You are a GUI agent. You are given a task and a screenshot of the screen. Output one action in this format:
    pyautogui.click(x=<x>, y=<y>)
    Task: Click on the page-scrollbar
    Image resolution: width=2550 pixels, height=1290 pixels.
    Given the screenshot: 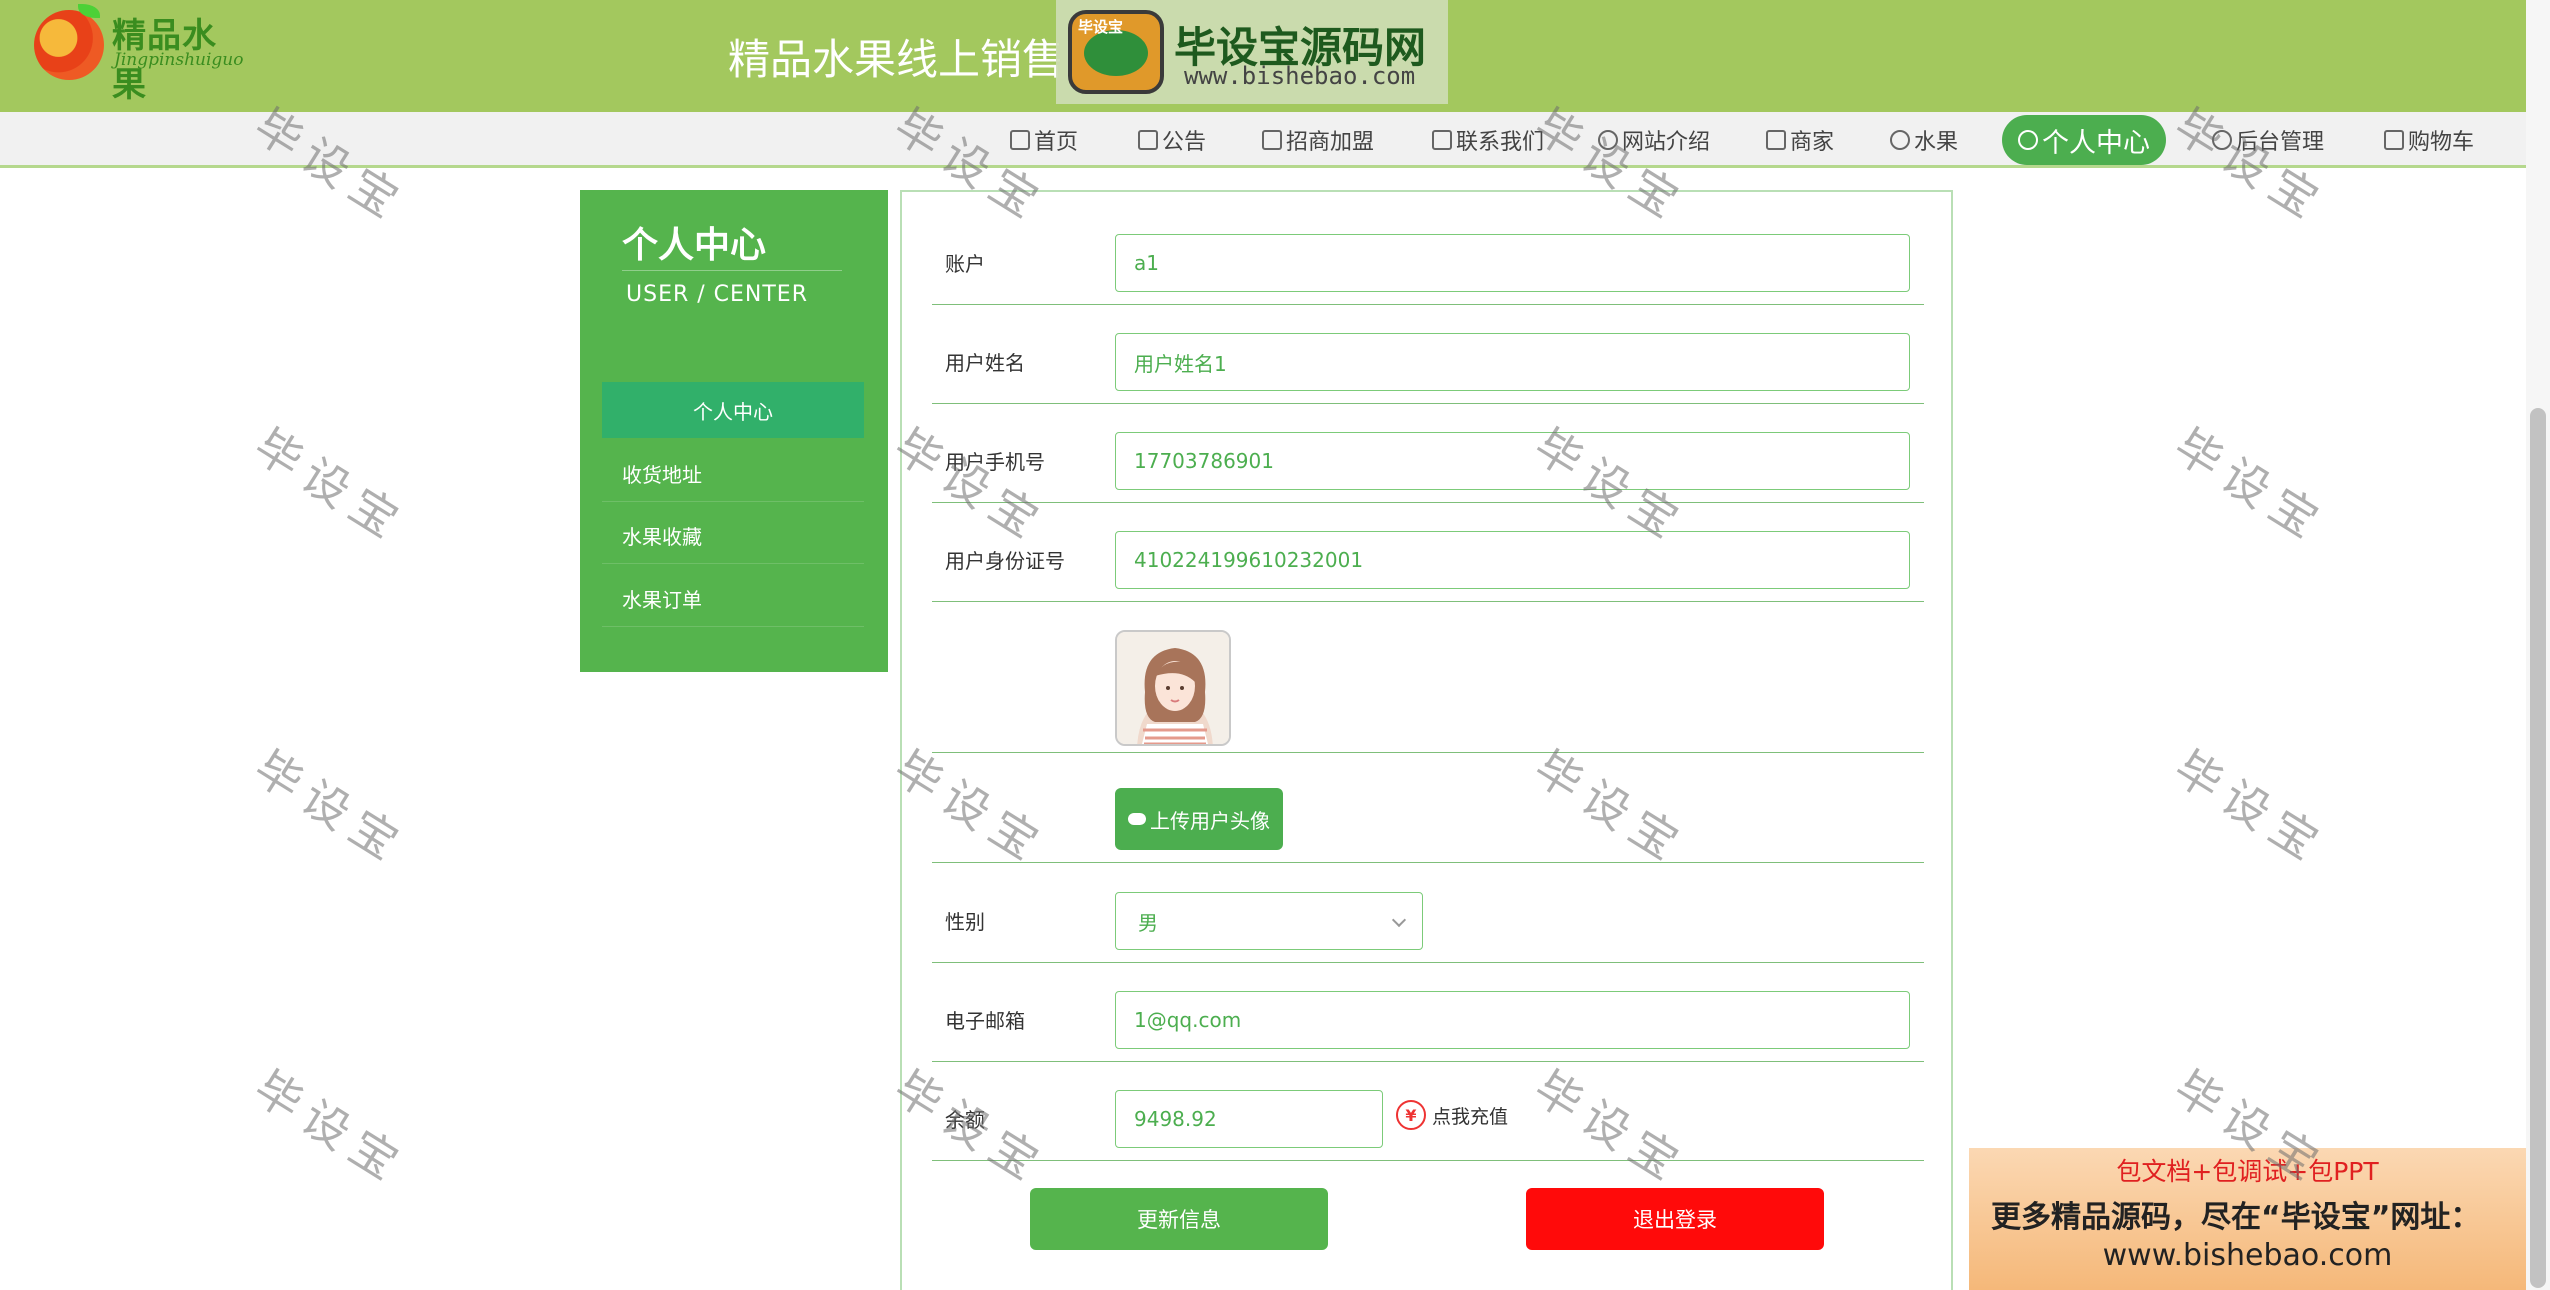 What is the action you would take?
    pyautogui.click(x=2538, y=645)
    